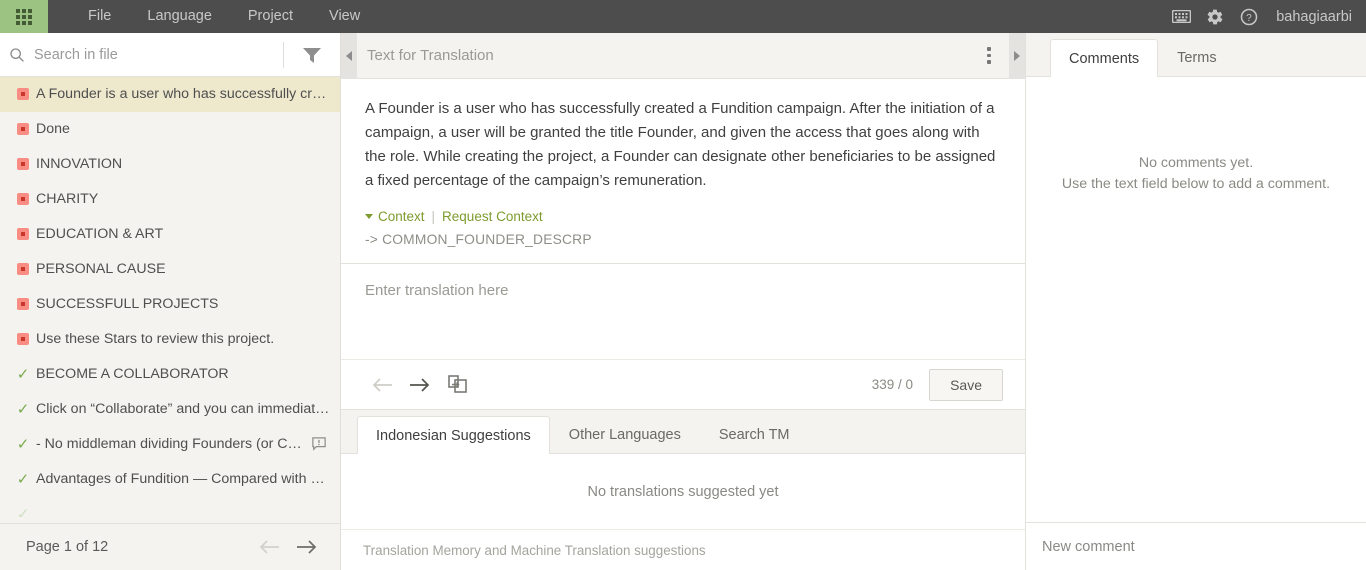 Image resolution: width=1366 pixels, height=570 pixels. I want to click on user-account-label: bahagiaarbi, so click(1314, 17).